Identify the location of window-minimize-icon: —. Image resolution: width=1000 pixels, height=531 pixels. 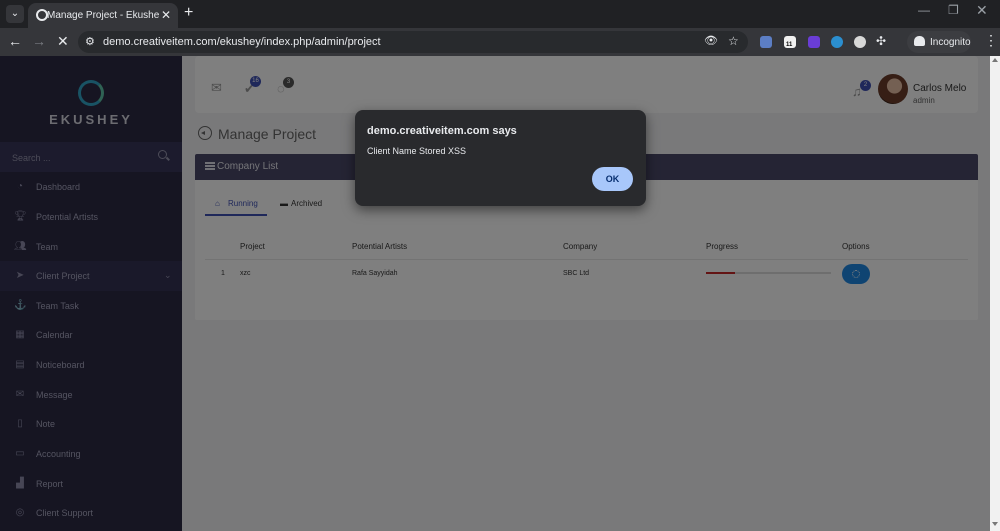
(924, 10).